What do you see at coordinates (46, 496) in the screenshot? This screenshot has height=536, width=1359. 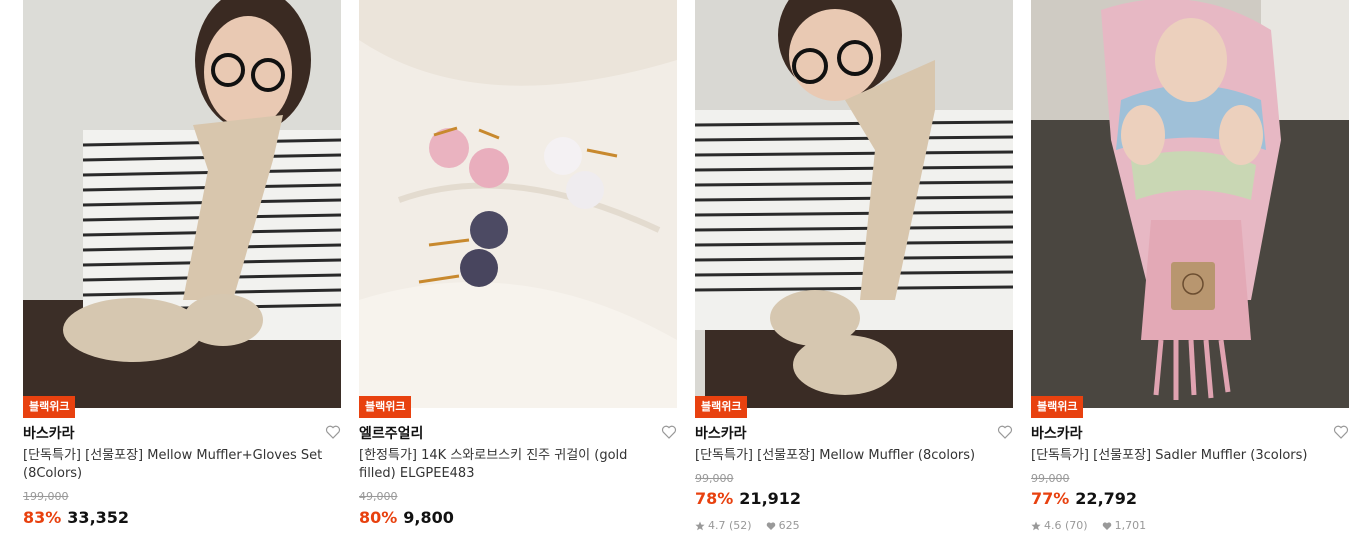 I see `original-price: 199,000` at bounding box center [46, 496].